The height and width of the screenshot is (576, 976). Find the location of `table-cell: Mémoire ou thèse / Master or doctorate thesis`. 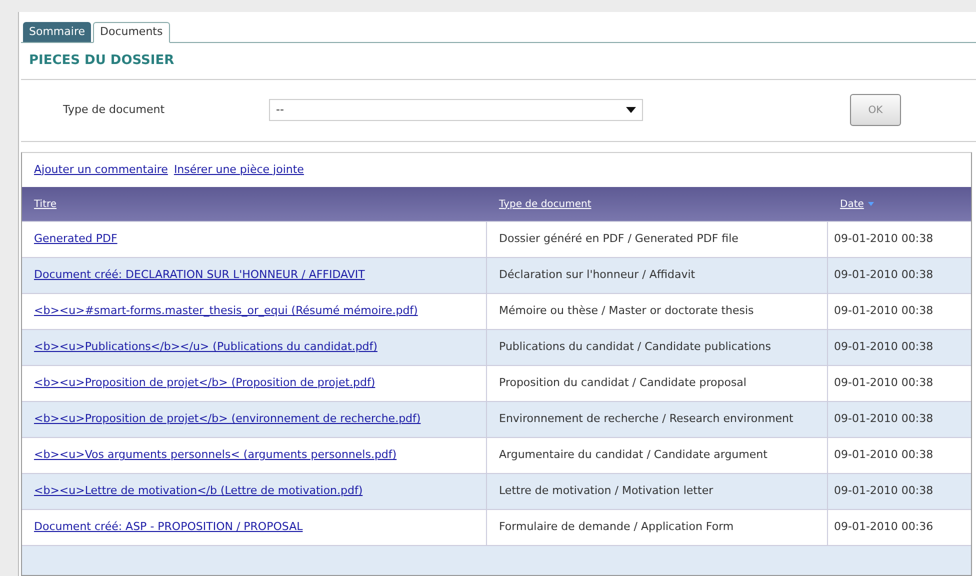

table-cell: Mémoire ou thèse / Master or doctorate thesis is located at coordinates (657, 311).